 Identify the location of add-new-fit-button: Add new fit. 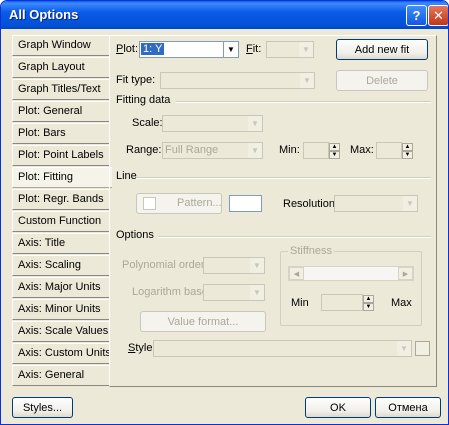
(382, 49).